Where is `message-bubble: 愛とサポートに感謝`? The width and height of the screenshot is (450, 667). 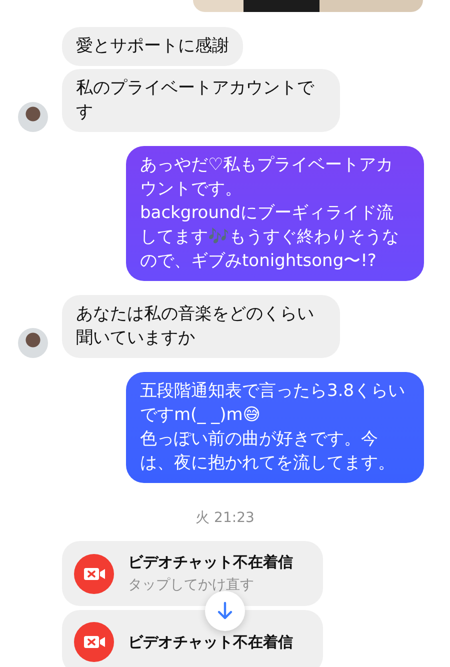 message-bubble: 愛とサポートに感謝 is located at coordinates (152, 46).